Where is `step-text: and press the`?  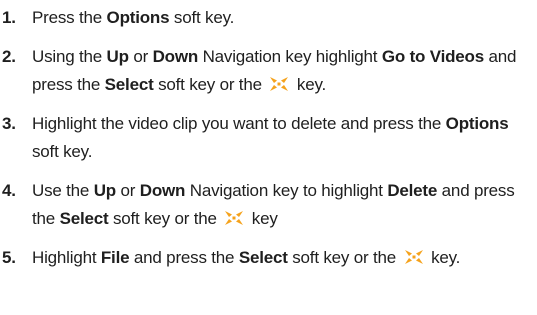 step-text: and press the is located at coordinates (184, 257).